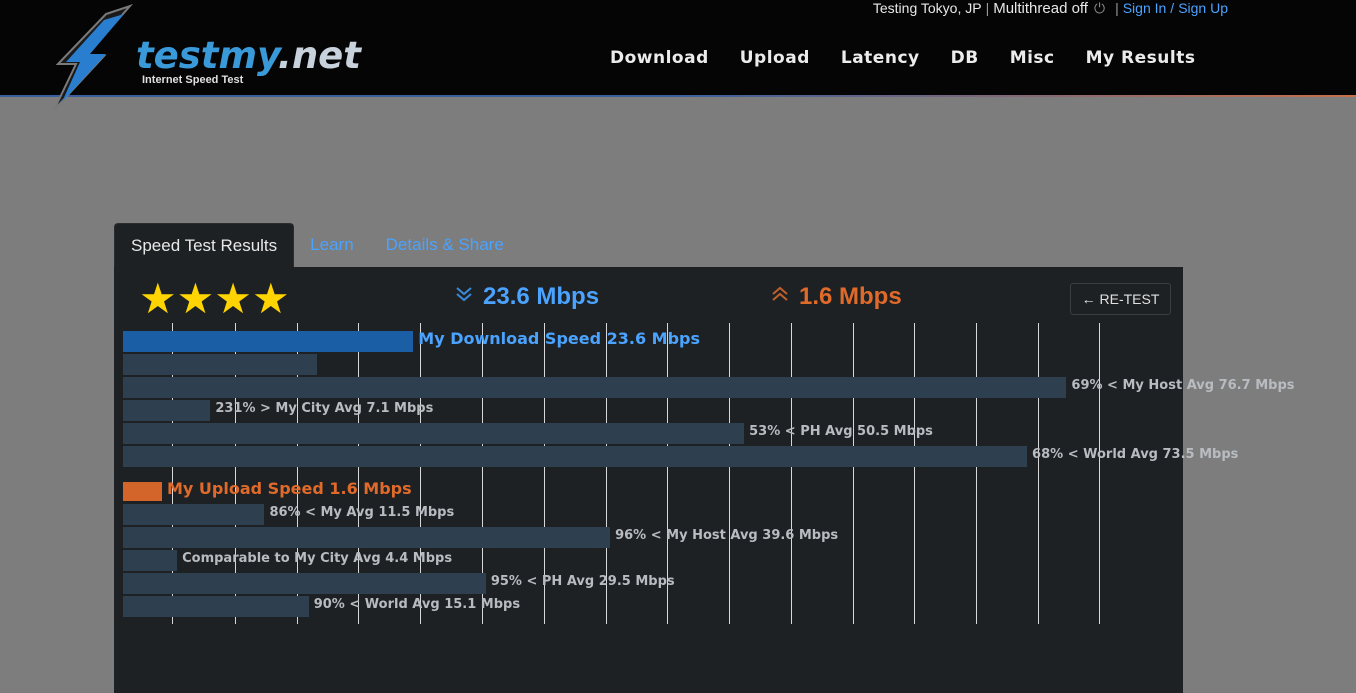 This screenshot has height=693, width=1356. What do you see at coordinates (1145, 8) in the screenshot?
I see `sign-in-link: Sign In` at bounding box center [1145, 8].